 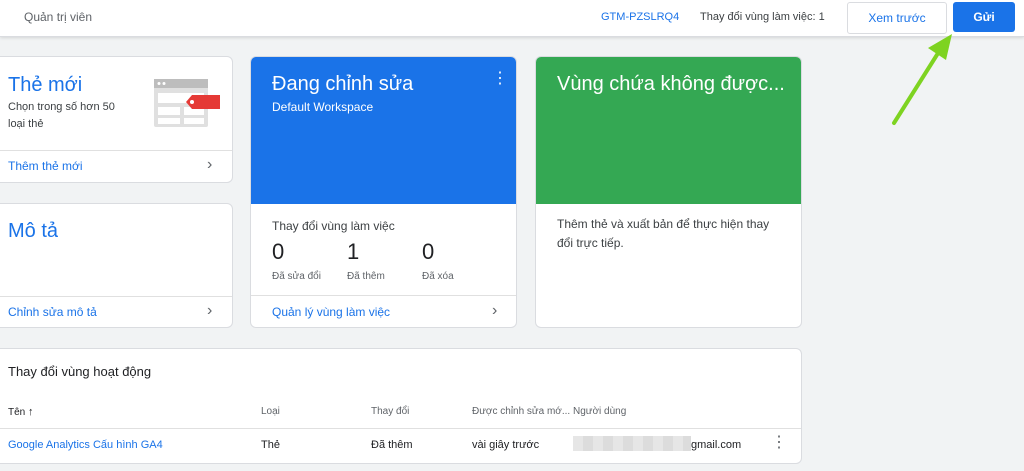 What do you see at coordinates (45, 85) in the screenshot?
I see `new-tag-title: Thẻ mới` at bounding box center [45, 85].